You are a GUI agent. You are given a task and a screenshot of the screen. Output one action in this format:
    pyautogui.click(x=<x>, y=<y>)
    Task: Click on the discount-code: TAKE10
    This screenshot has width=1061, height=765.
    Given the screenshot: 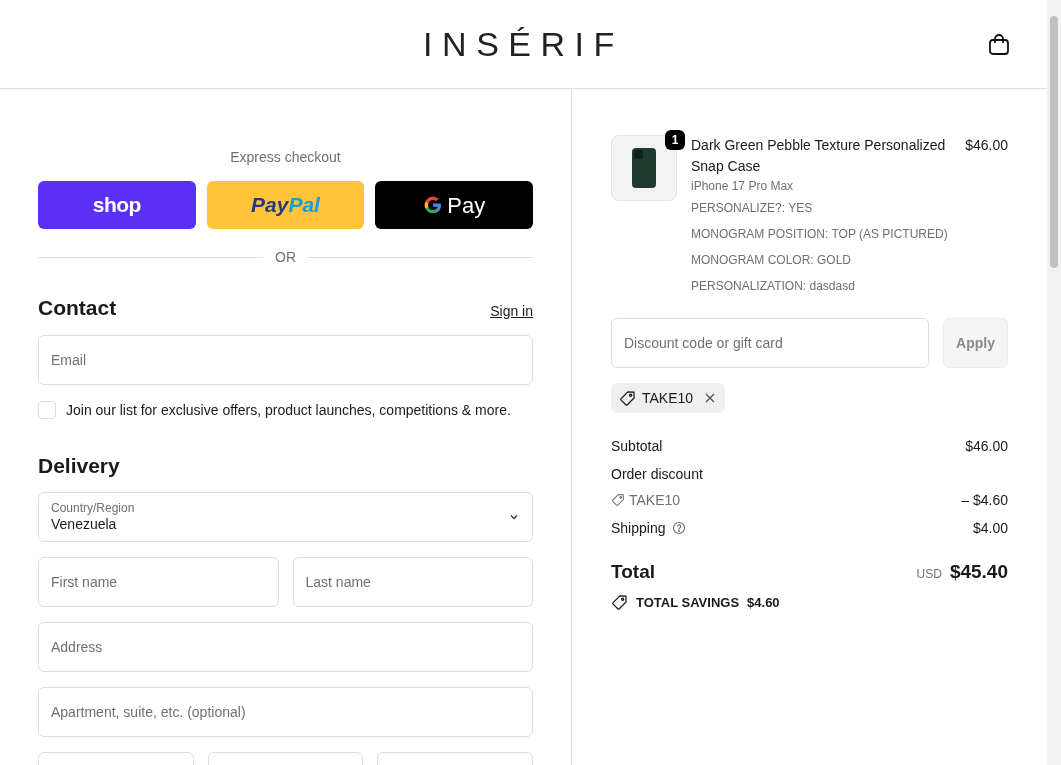 What is the action you would take?
    pyautogui.click(x=655, y=500)
    